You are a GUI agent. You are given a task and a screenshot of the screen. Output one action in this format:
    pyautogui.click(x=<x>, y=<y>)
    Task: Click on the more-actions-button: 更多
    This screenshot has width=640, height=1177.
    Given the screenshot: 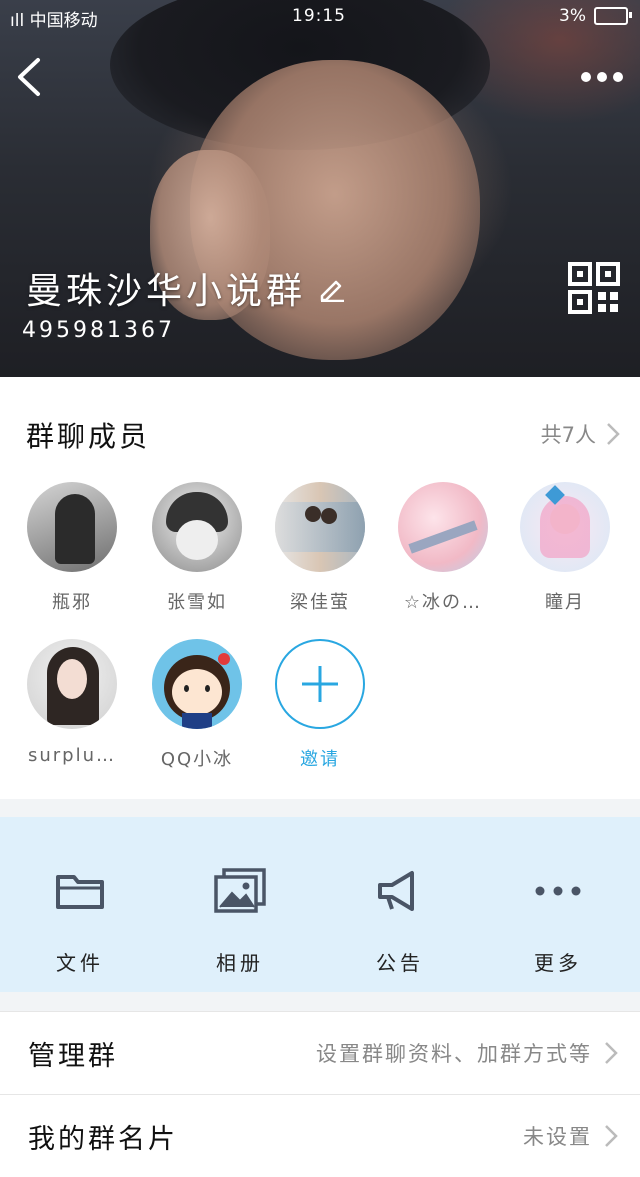 What is the action you would take?
    pyautogui.click(x=558, y=918)
    